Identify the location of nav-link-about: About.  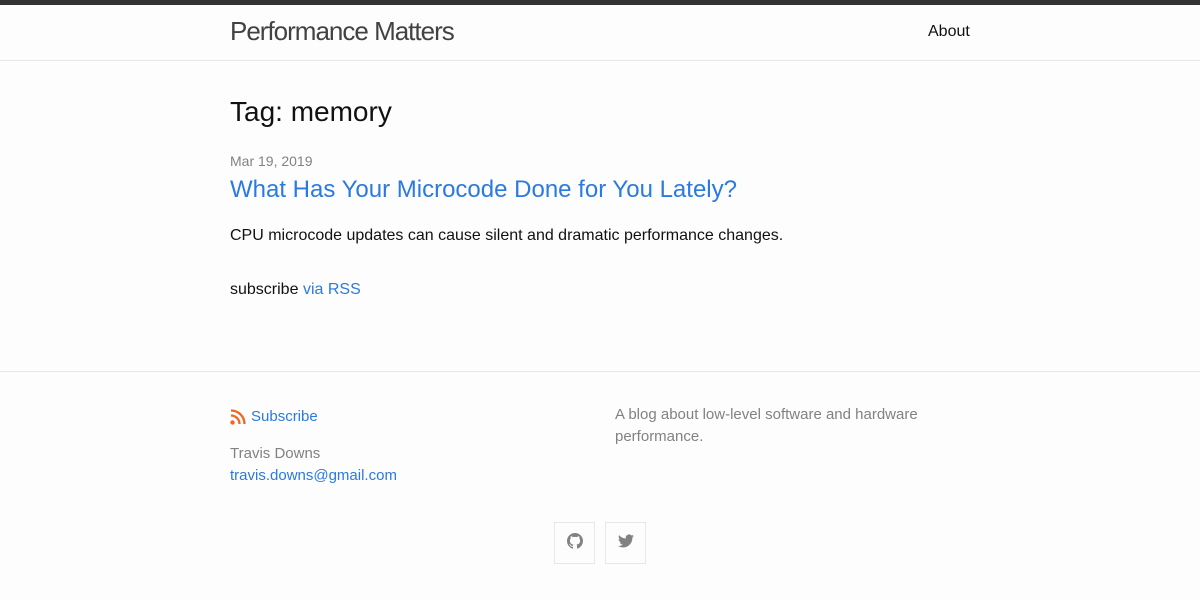
(949, 32).